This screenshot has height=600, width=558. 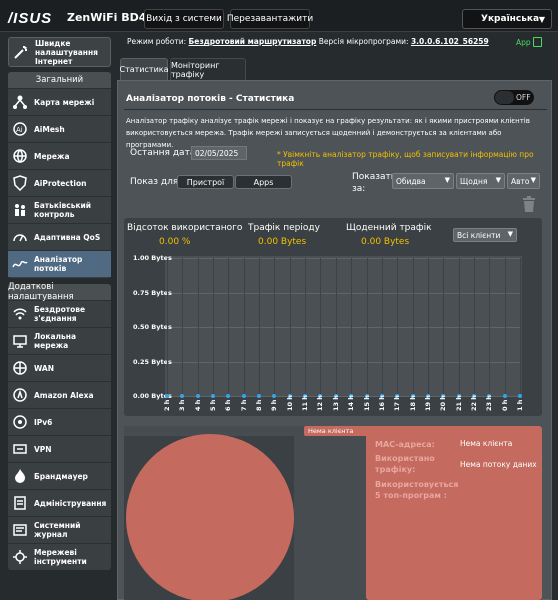 I want to click on firewall-icon, so click(x=20, y=476).